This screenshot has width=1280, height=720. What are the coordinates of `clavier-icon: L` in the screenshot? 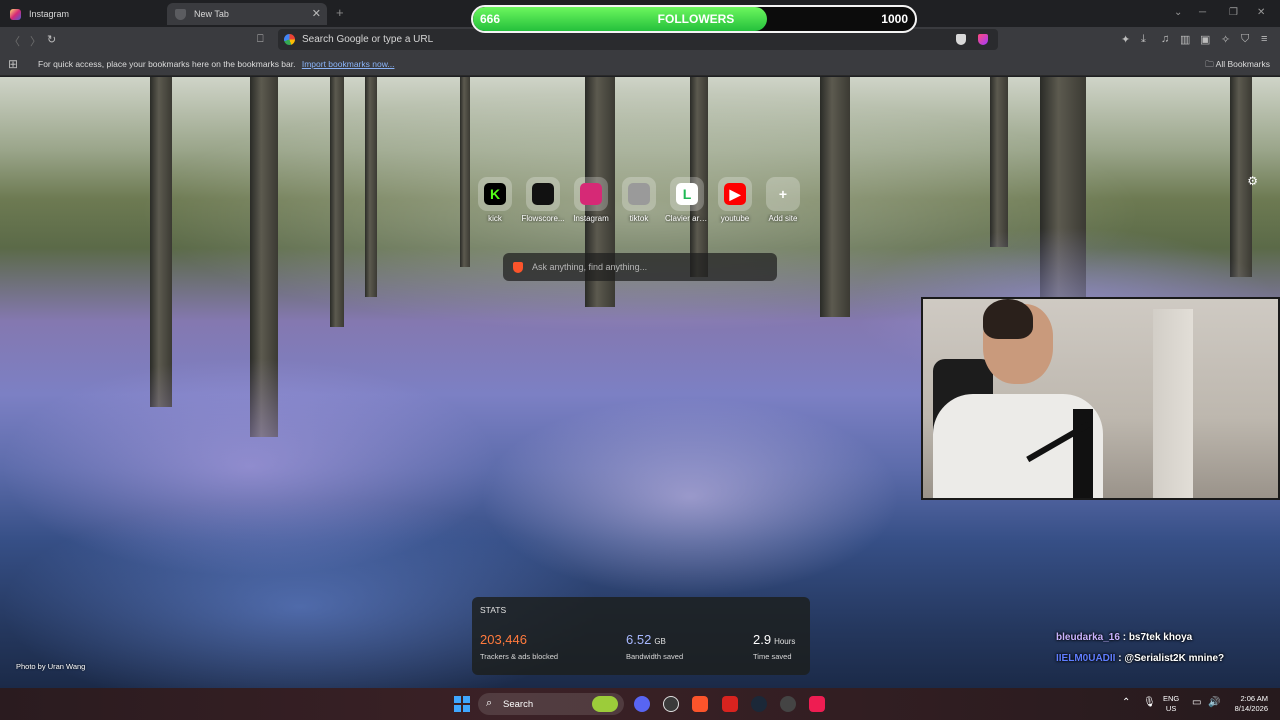 It's located at (687, 194).